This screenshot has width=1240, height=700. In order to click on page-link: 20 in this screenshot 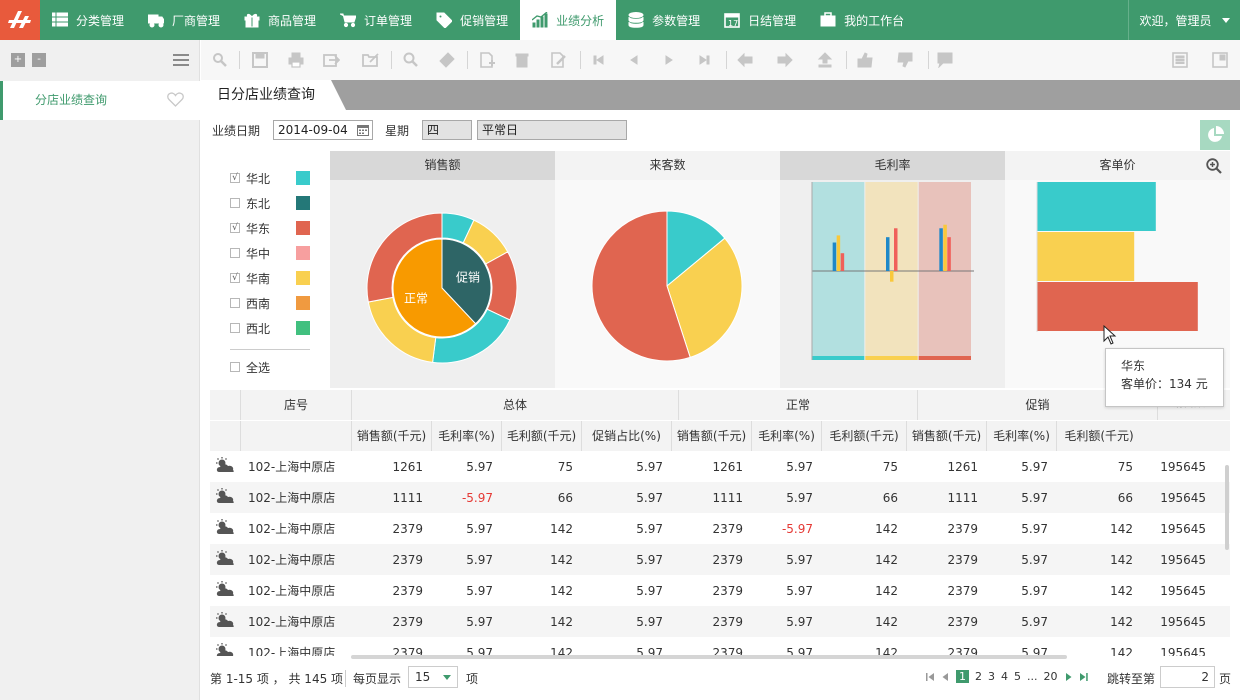, I will do `click(1051, 676)`.